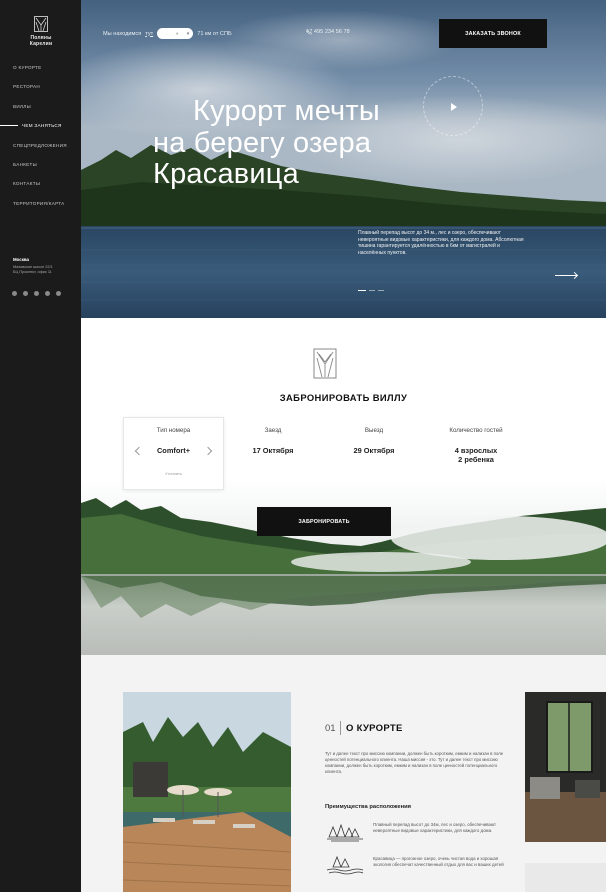 The height and width of the screenshot is (892, 606). Describe the element at coordinates (262, 142) in the screenshot. I see `hero-title-line: на берегу озера` at that location.